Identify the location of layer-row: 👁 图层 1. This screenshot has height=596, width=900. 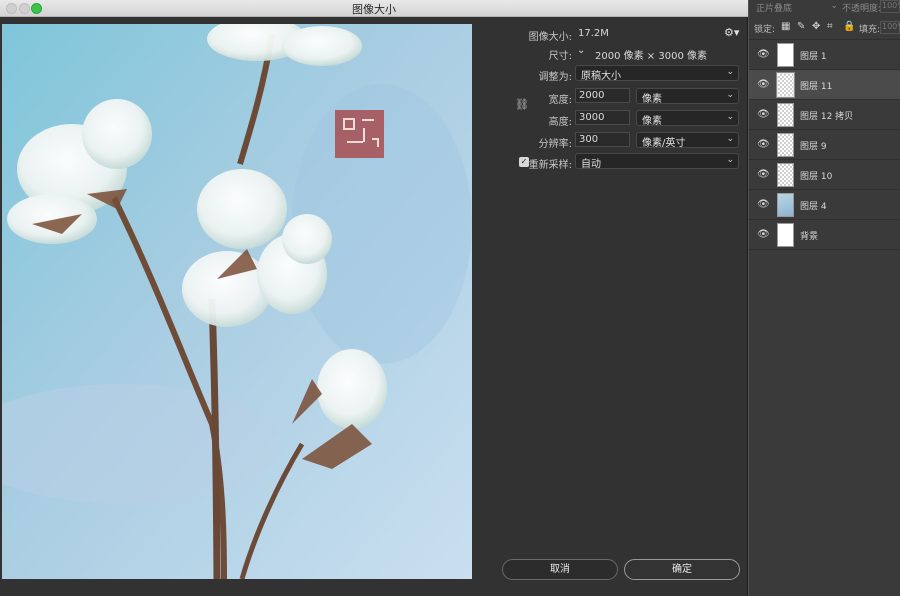
(824, 55).